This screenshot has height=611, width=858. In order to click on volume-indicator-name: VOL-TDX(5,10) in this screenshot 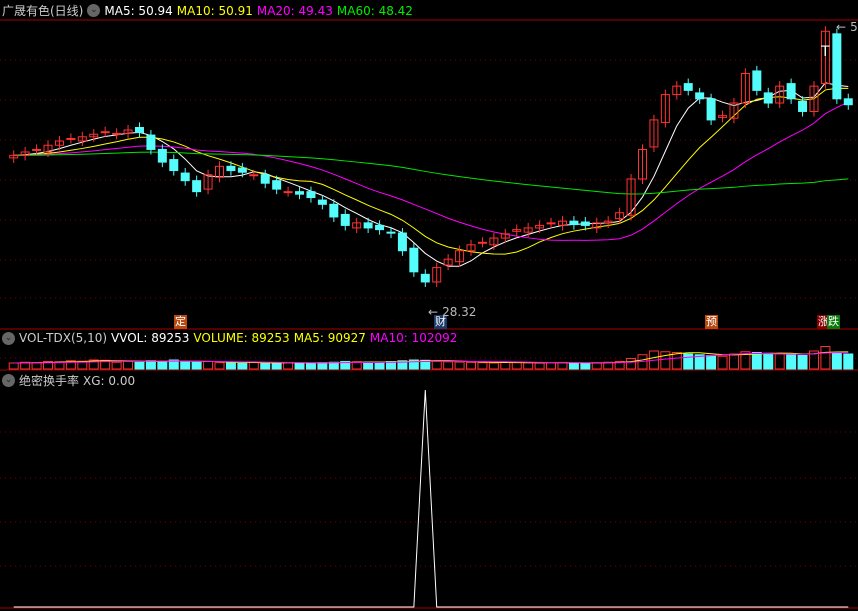, I will do `click(63, 338)`.